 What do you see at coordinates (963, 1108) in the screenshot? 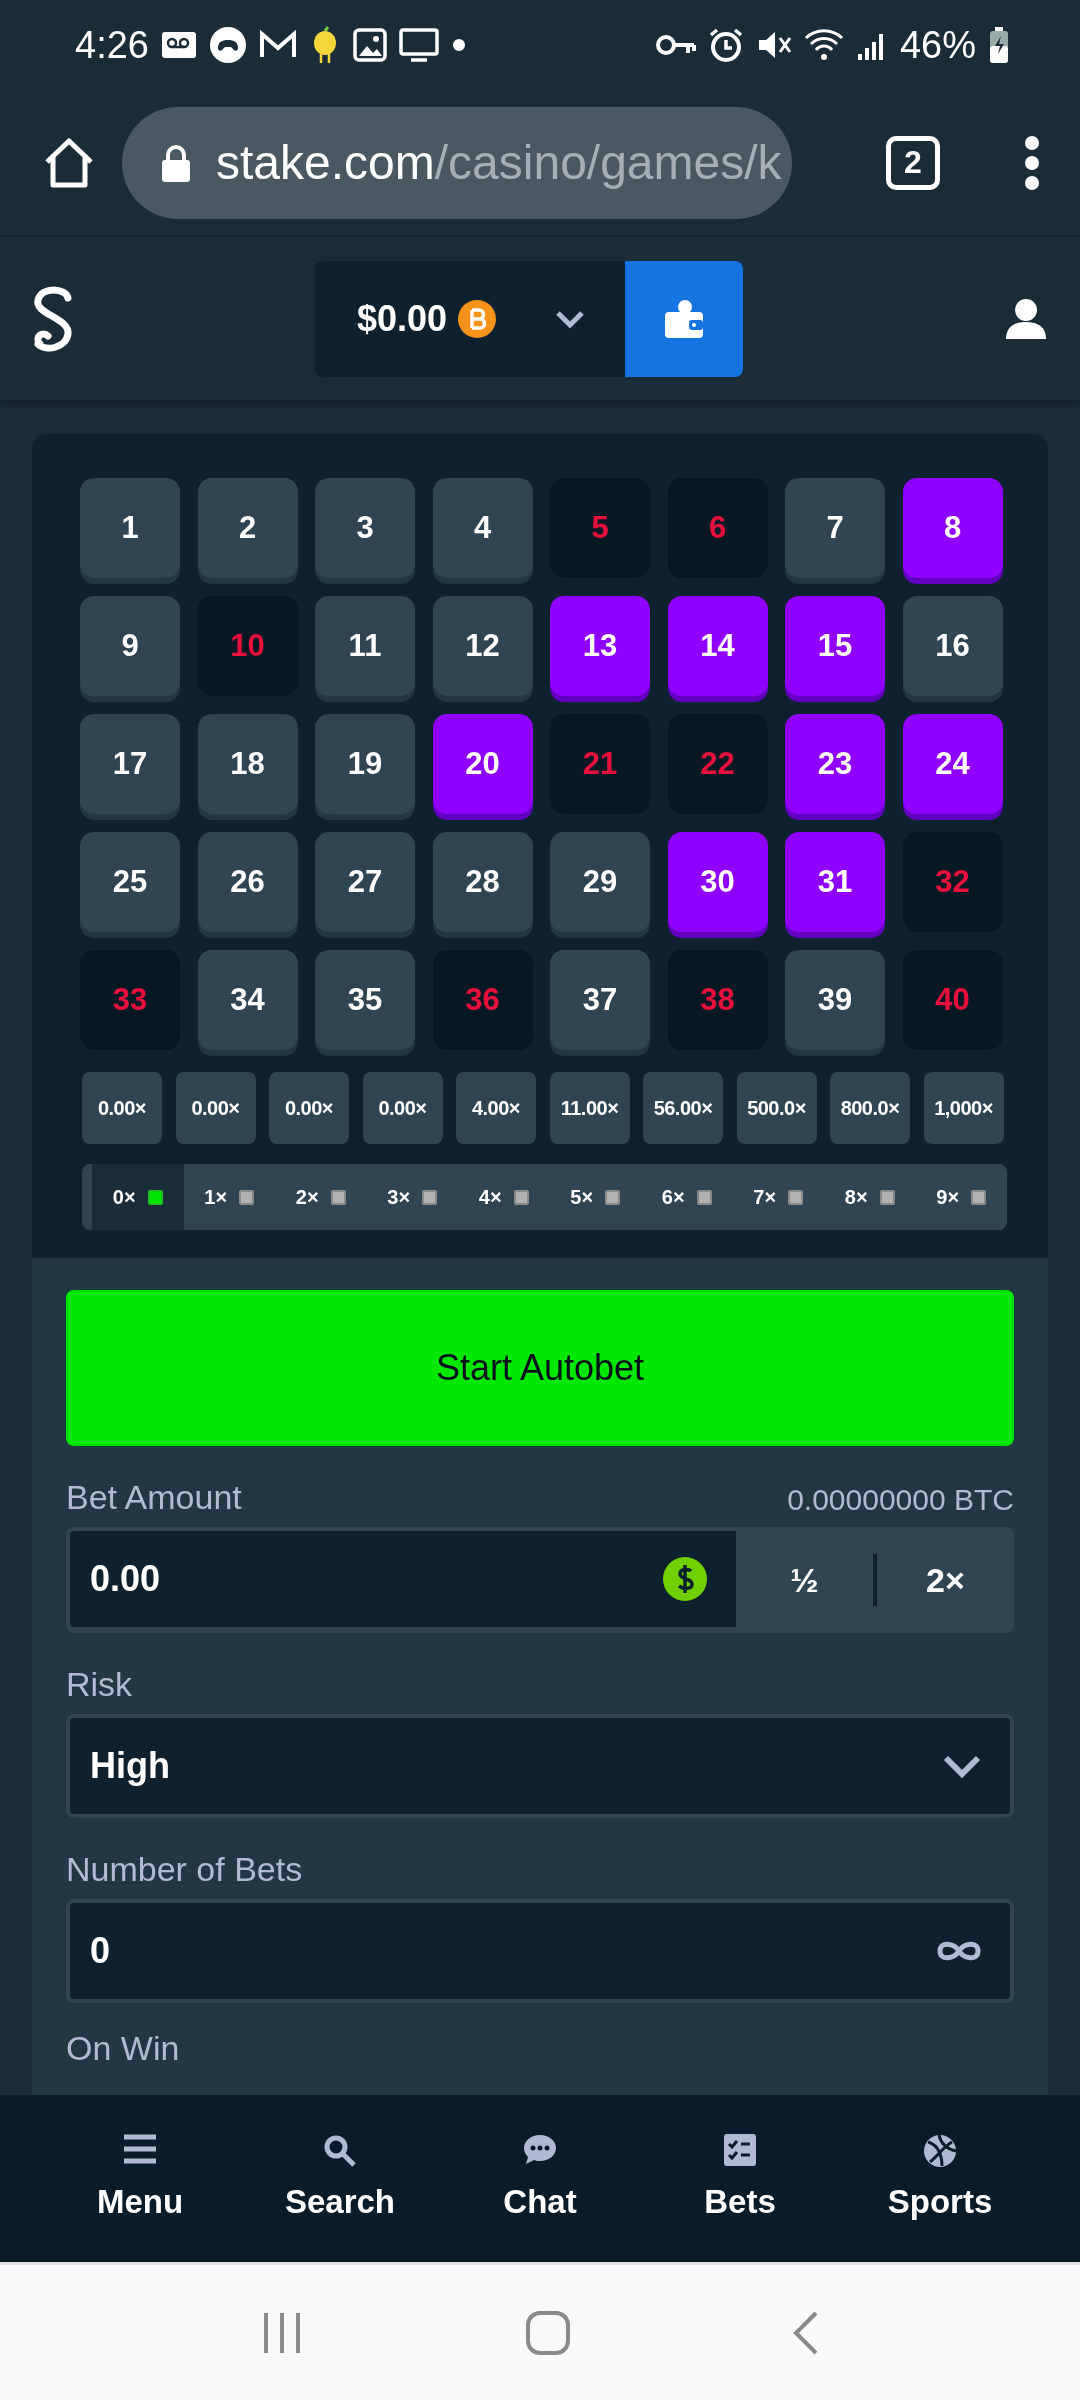
I see `payout-multiplier: 1,000×` at bounding box center [963, 1108].